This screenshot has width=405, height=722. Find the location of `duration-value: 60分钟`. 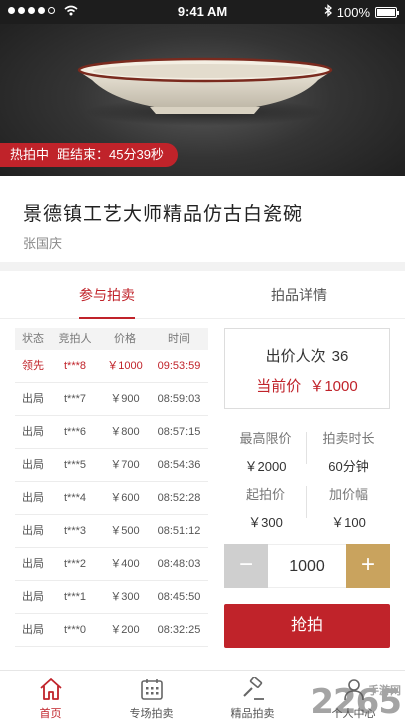

duration-value: 60分钟 is located at coordinates (348, 466).